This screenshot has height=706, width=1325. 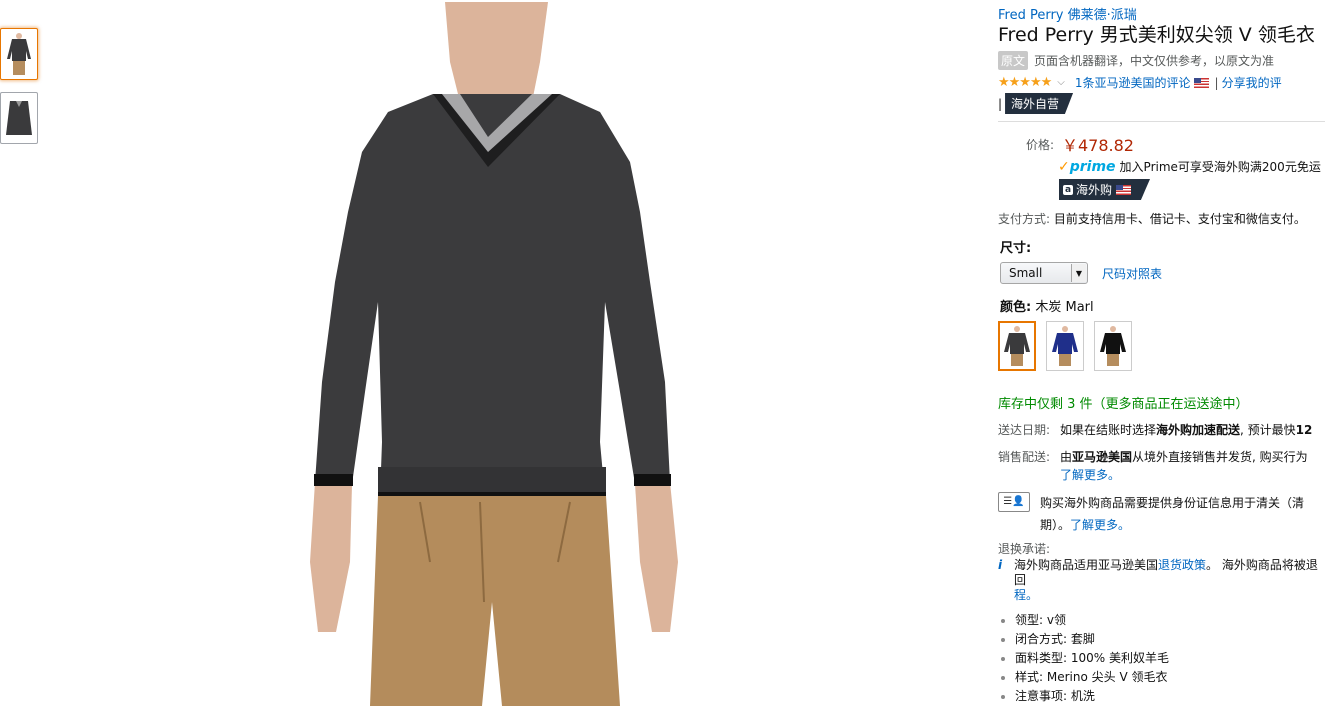 I want to click on delivery-text: 如果在结账时选择海外购加速配送, 预计最快12, so click(x=1186, y=430).